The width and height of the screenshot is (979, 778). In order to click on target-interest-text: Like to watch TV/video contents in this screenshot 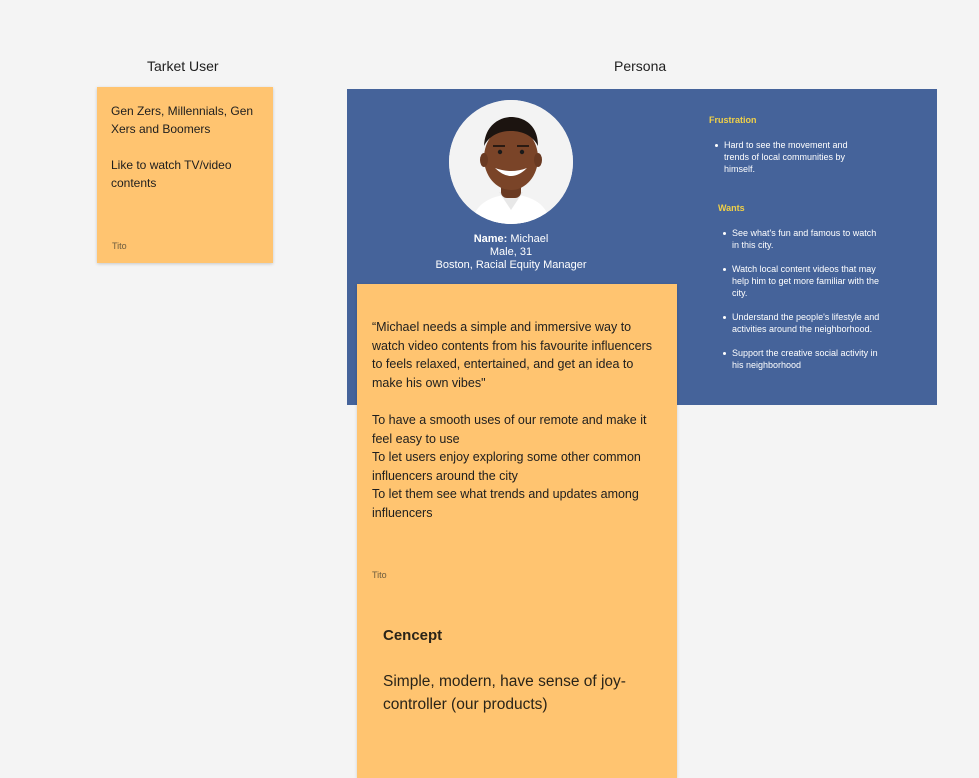, I will do `click(171, 174)`.